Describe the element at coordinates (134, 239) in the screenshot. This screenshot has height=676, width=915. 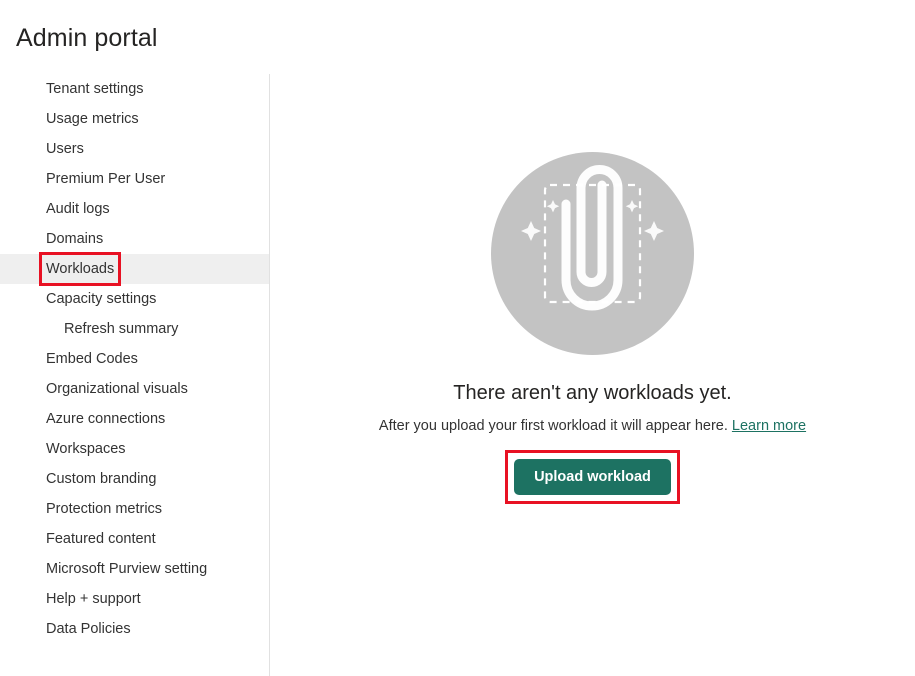
I see `sidebar-item-domains: Domains` at that location.